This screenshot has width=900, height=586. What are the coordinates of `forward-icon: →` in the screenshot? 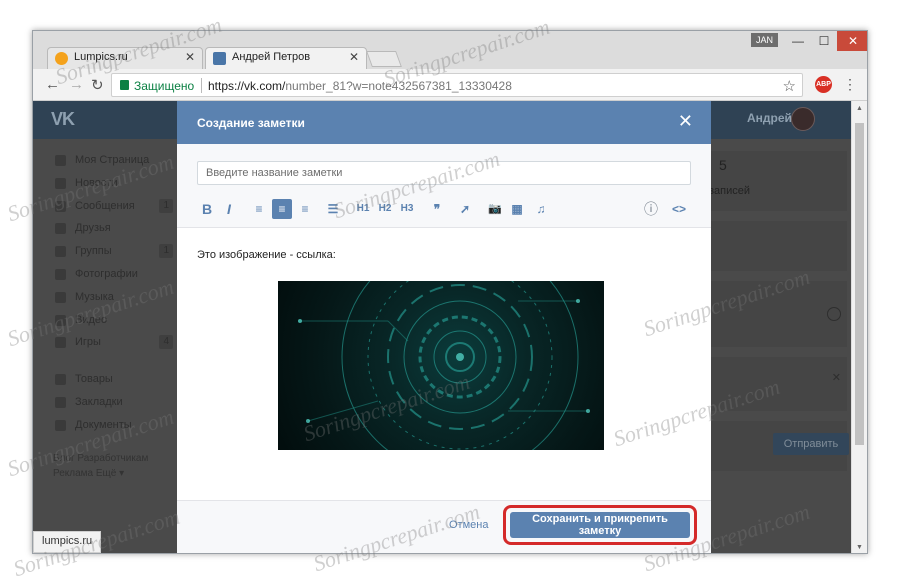 It's located at (76, 84).